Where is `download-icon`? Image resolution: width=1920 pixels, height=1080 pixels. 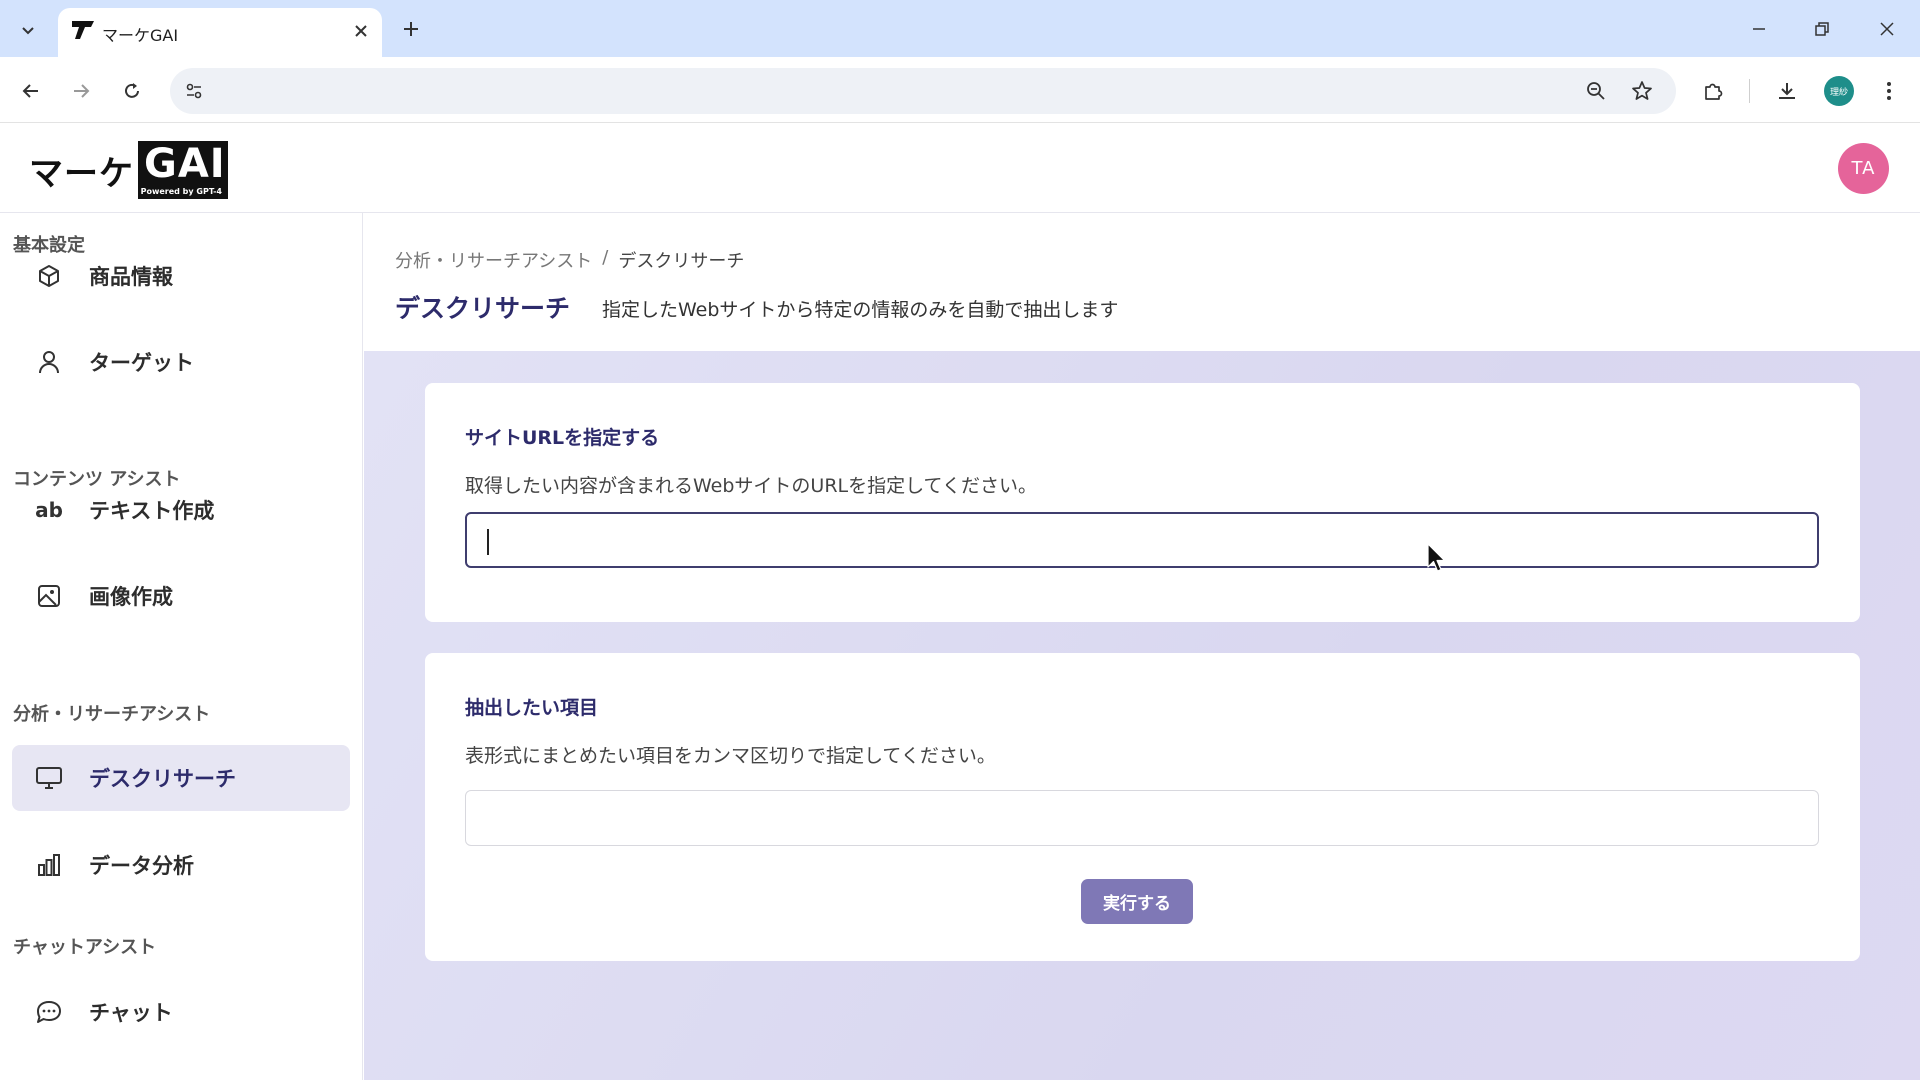
download-icon is located at coordinates (1787, 91).